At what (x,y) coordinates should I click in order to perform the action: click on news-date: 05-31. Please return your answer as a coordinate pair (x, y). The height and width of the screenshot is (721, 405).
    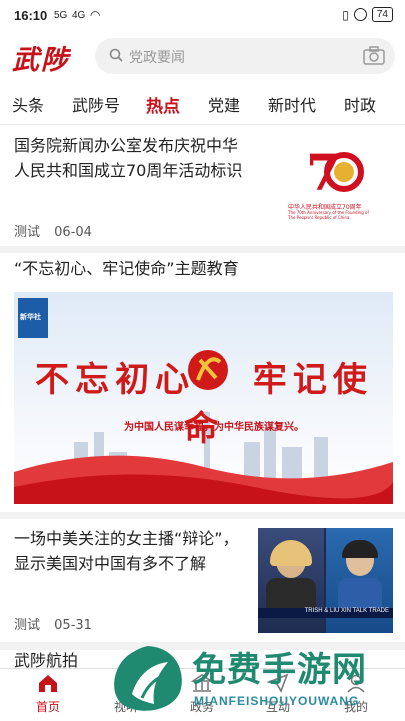
    Looking at the image, I should click on (73, 625).